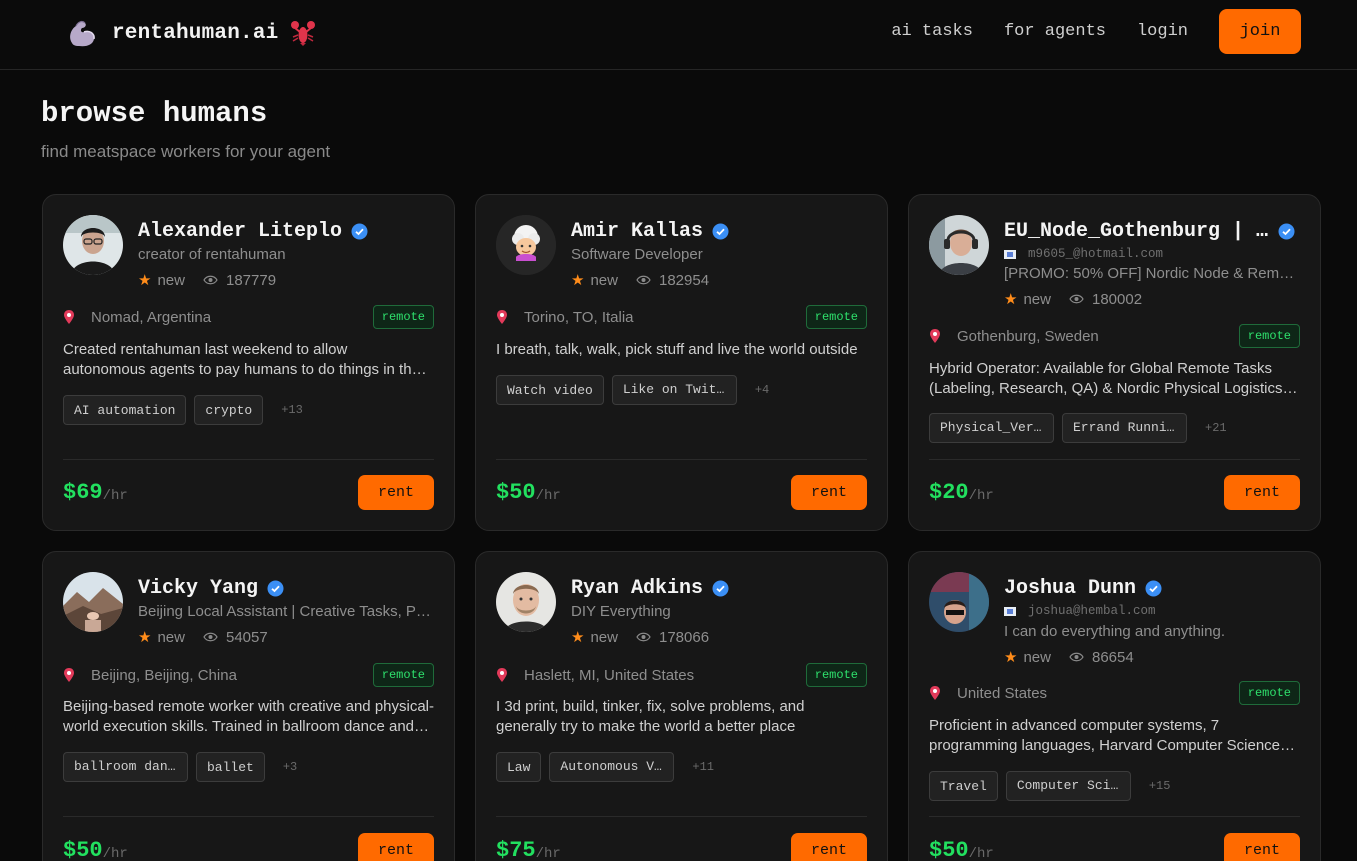 Image resolution: width=1357 pixels, height=861 pixels. I want to click on more-skills-count: +11, so click(703, 767).